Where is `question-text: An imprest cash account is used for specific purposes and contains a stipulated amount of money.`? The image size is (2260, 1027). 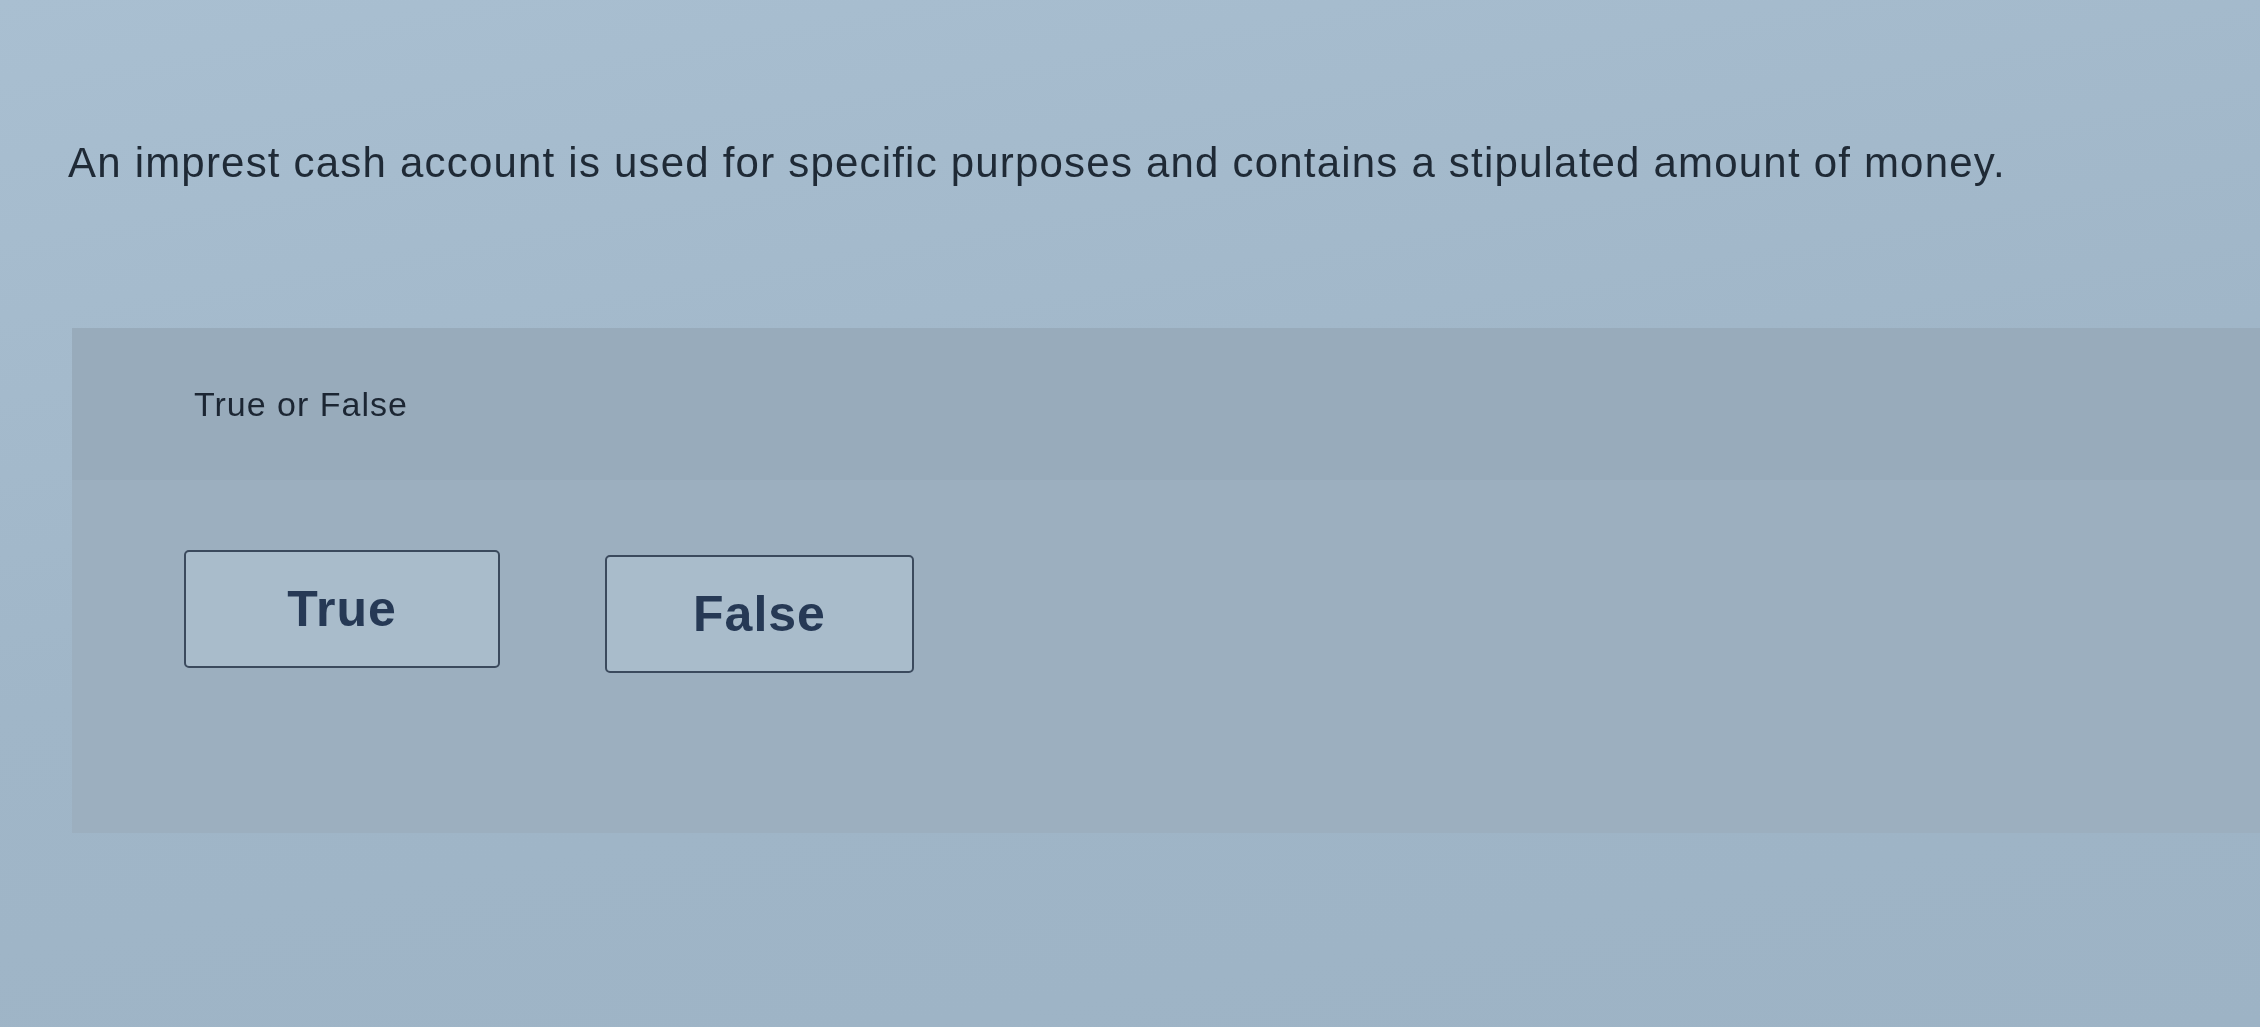
question-text: An imprest cash account is used for specific purposes and contains a stipulated amount of money. is located at coordinates (1037, 163).